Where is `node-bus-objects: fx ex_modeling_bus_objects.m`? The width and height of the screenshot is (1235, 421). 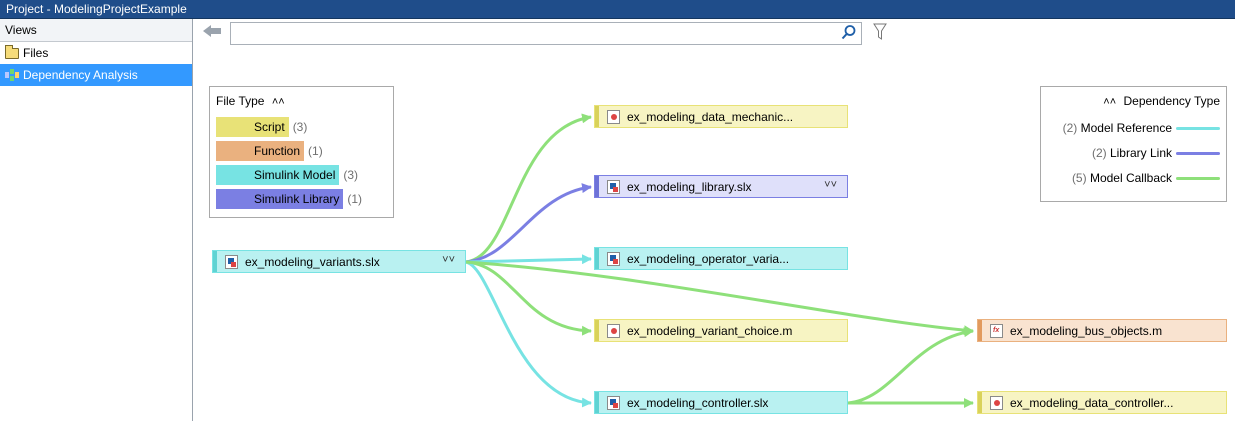 node-bus-objects: fx ex_modeling_bus_objects.m is located at coordinates (1102, 330).